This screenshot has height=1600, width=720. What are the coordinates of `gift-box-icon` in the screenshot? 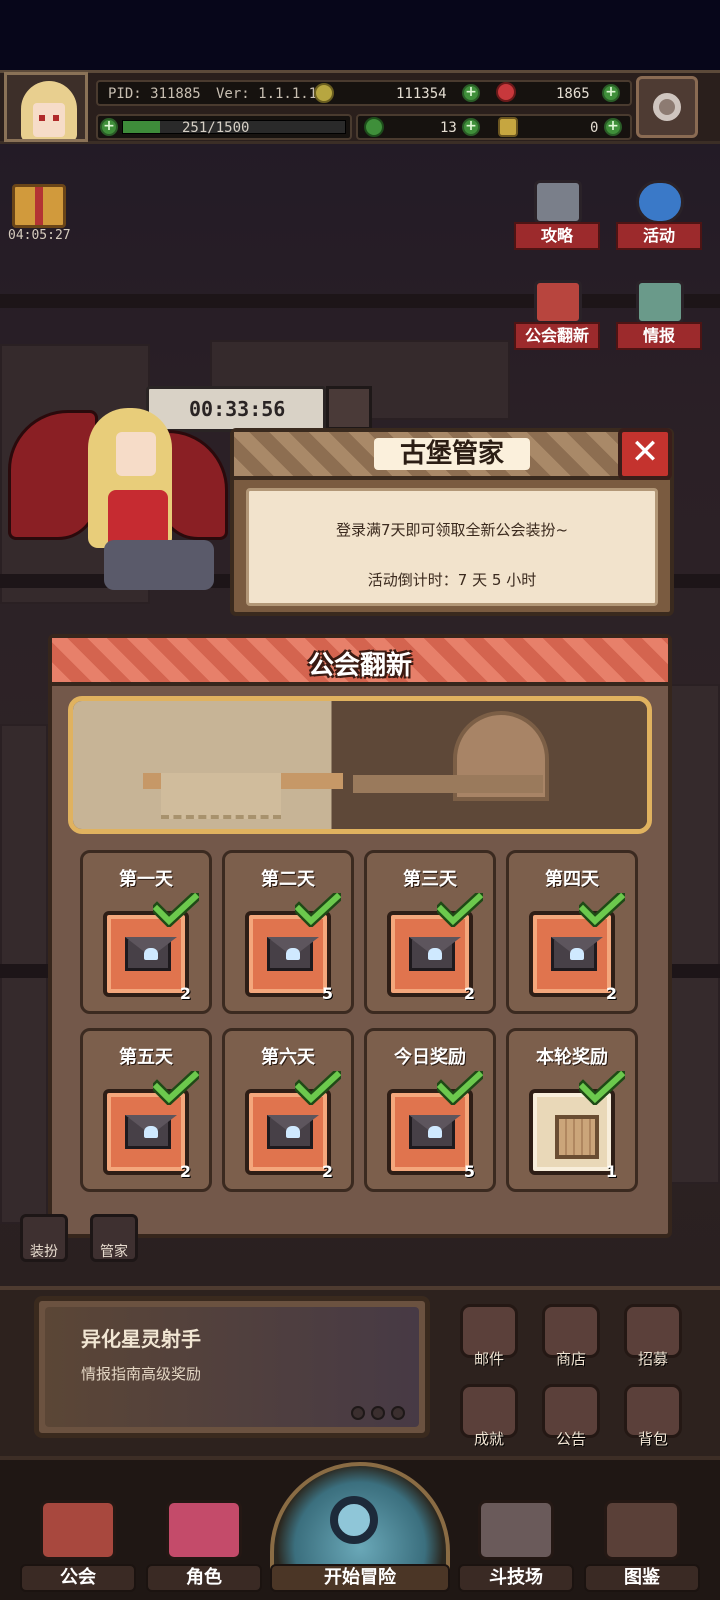 It's located at (39, 206).